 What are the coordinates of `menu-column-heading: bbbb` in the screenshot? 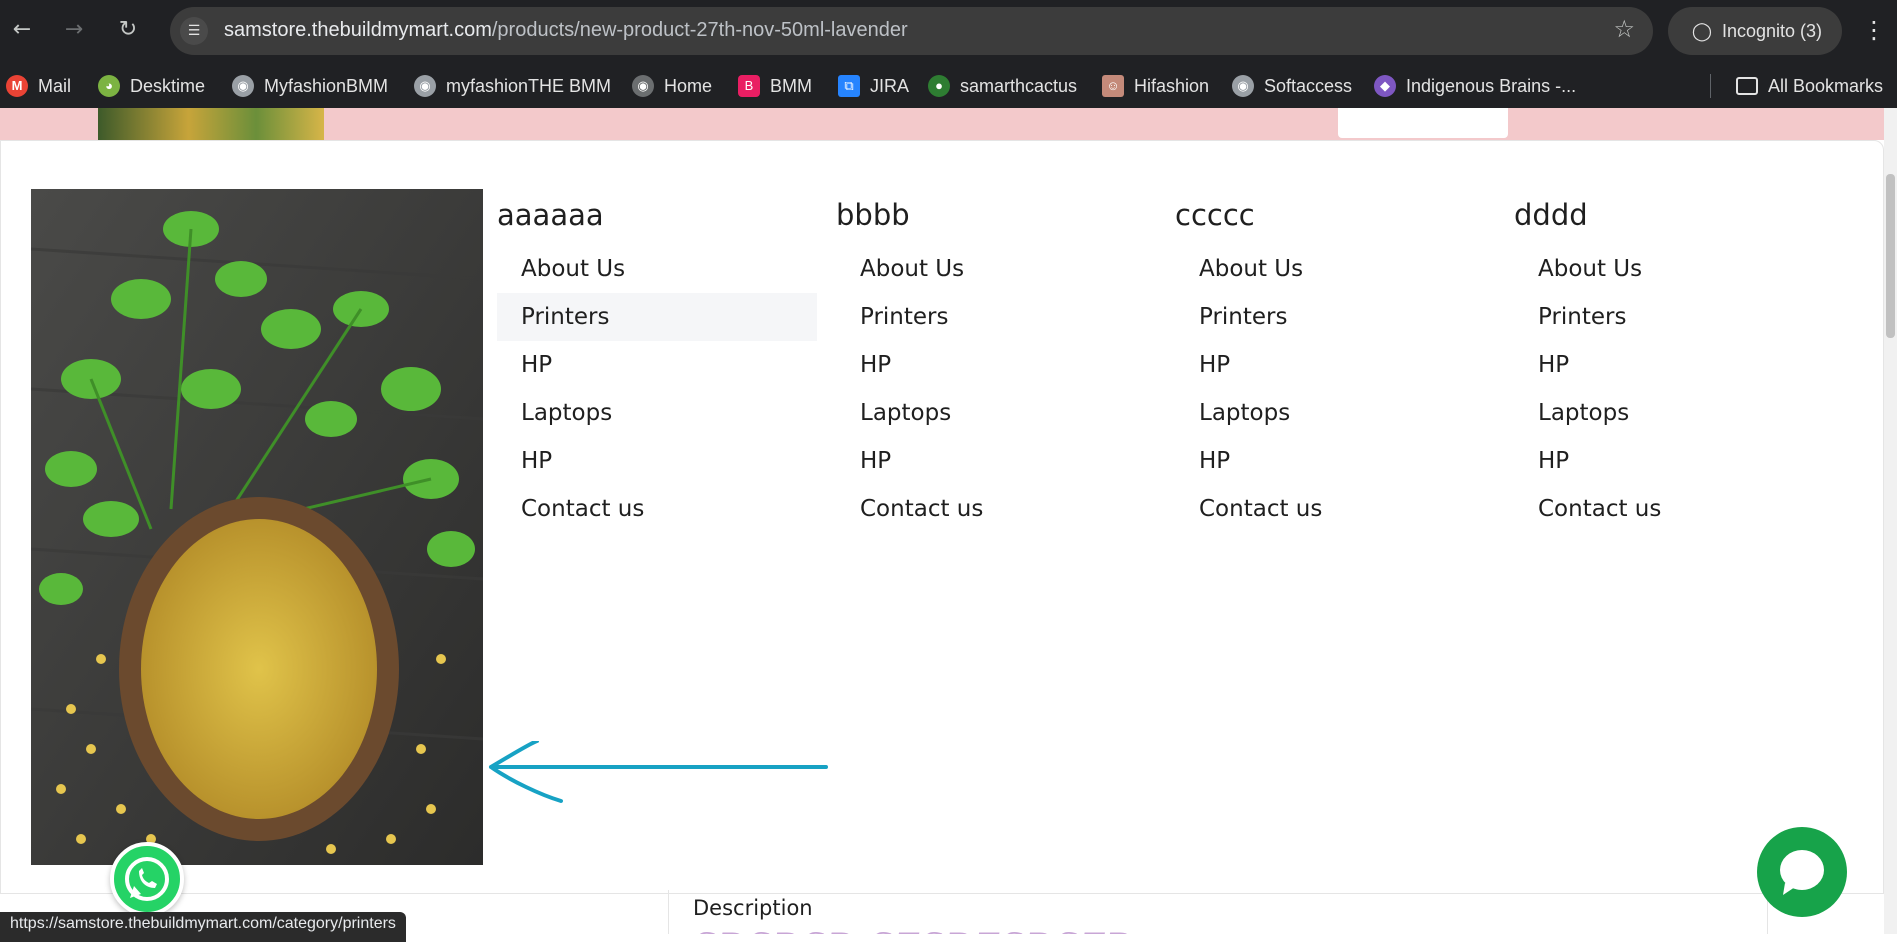 It's located at (873, 215).